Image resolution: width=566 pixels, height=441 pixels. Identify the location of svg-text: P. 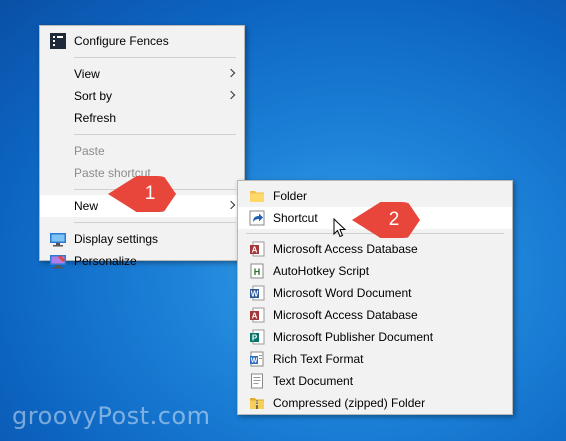
(255, 338).